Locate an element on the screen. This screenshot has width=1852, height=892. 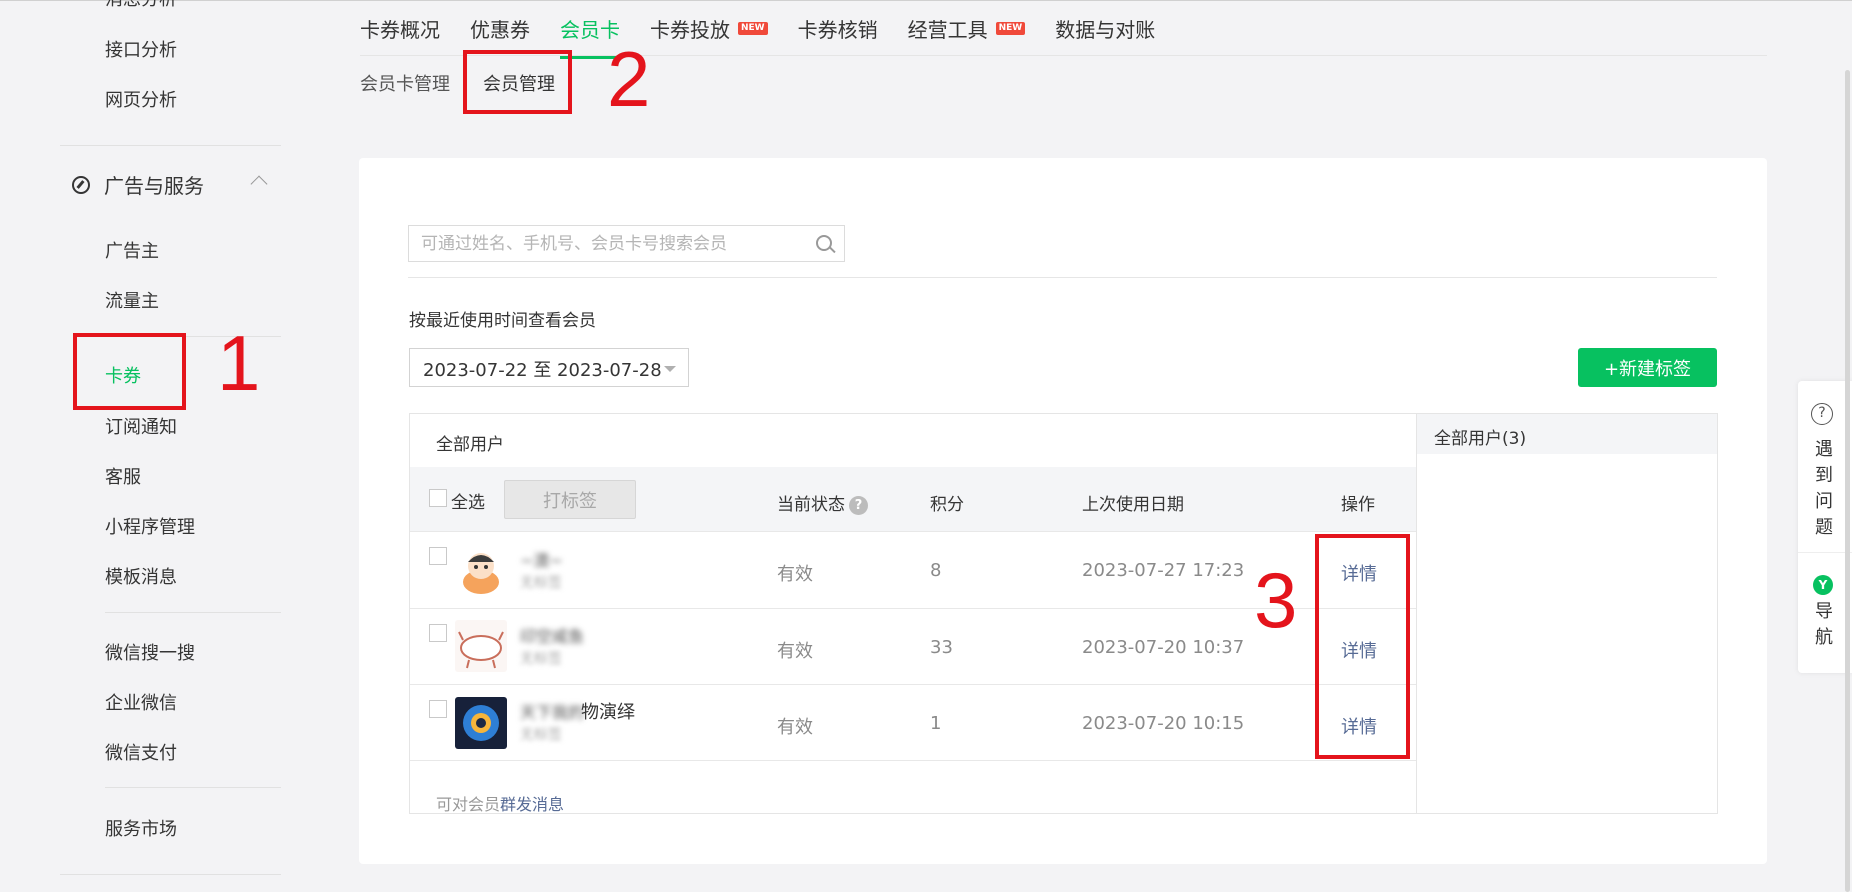
question-icon: ? is located at coordinates (1822, 414).